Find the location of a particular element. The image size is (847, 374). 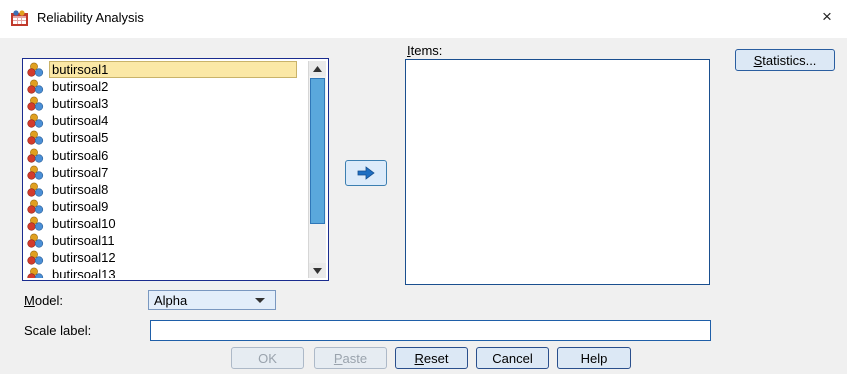

variable-label: butirsoal7 is located at coordinates (80, 172).